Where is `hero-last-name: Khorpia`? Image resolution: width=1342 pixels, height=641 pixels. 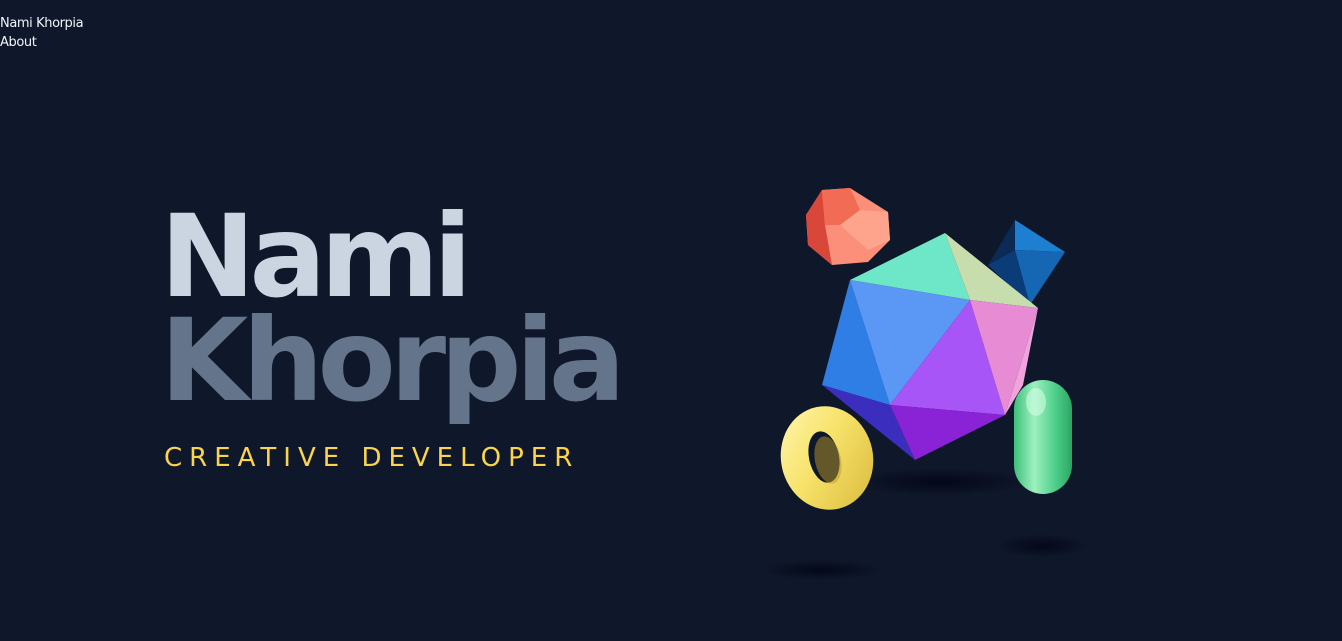
hero-last-name: Khorpia is located at coordinates (393, 360).